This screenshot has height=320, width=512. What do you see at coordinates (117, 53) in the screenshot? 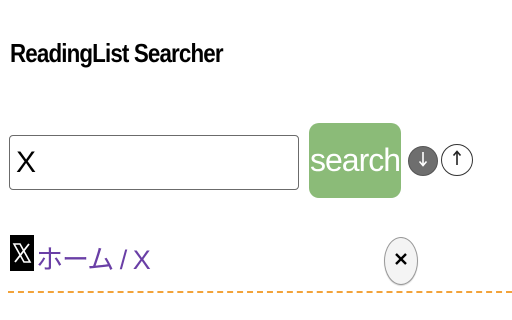
I see `page-title: ReadingList Searcher` at bounding box center [117, 53].